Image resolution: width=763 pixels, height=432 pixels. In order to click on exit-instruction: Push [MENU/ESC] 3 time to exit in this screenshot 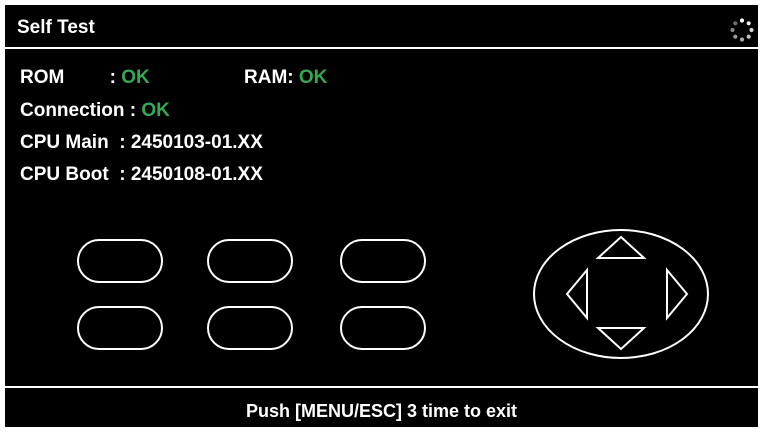, I will do `click(381, 411)`.